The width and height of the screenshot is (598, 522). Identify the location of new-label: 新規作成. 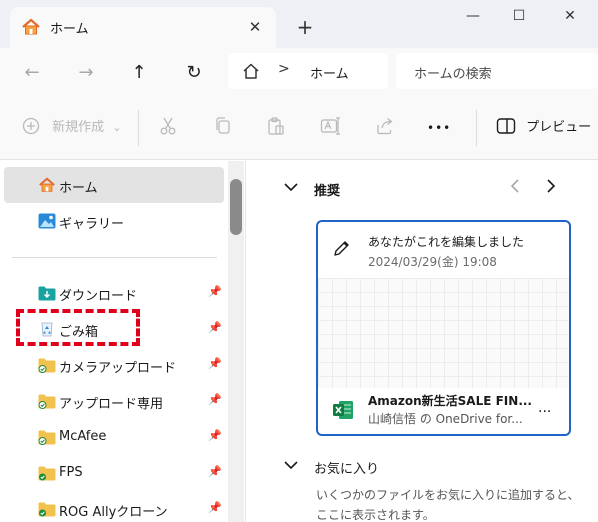
(78, 127).